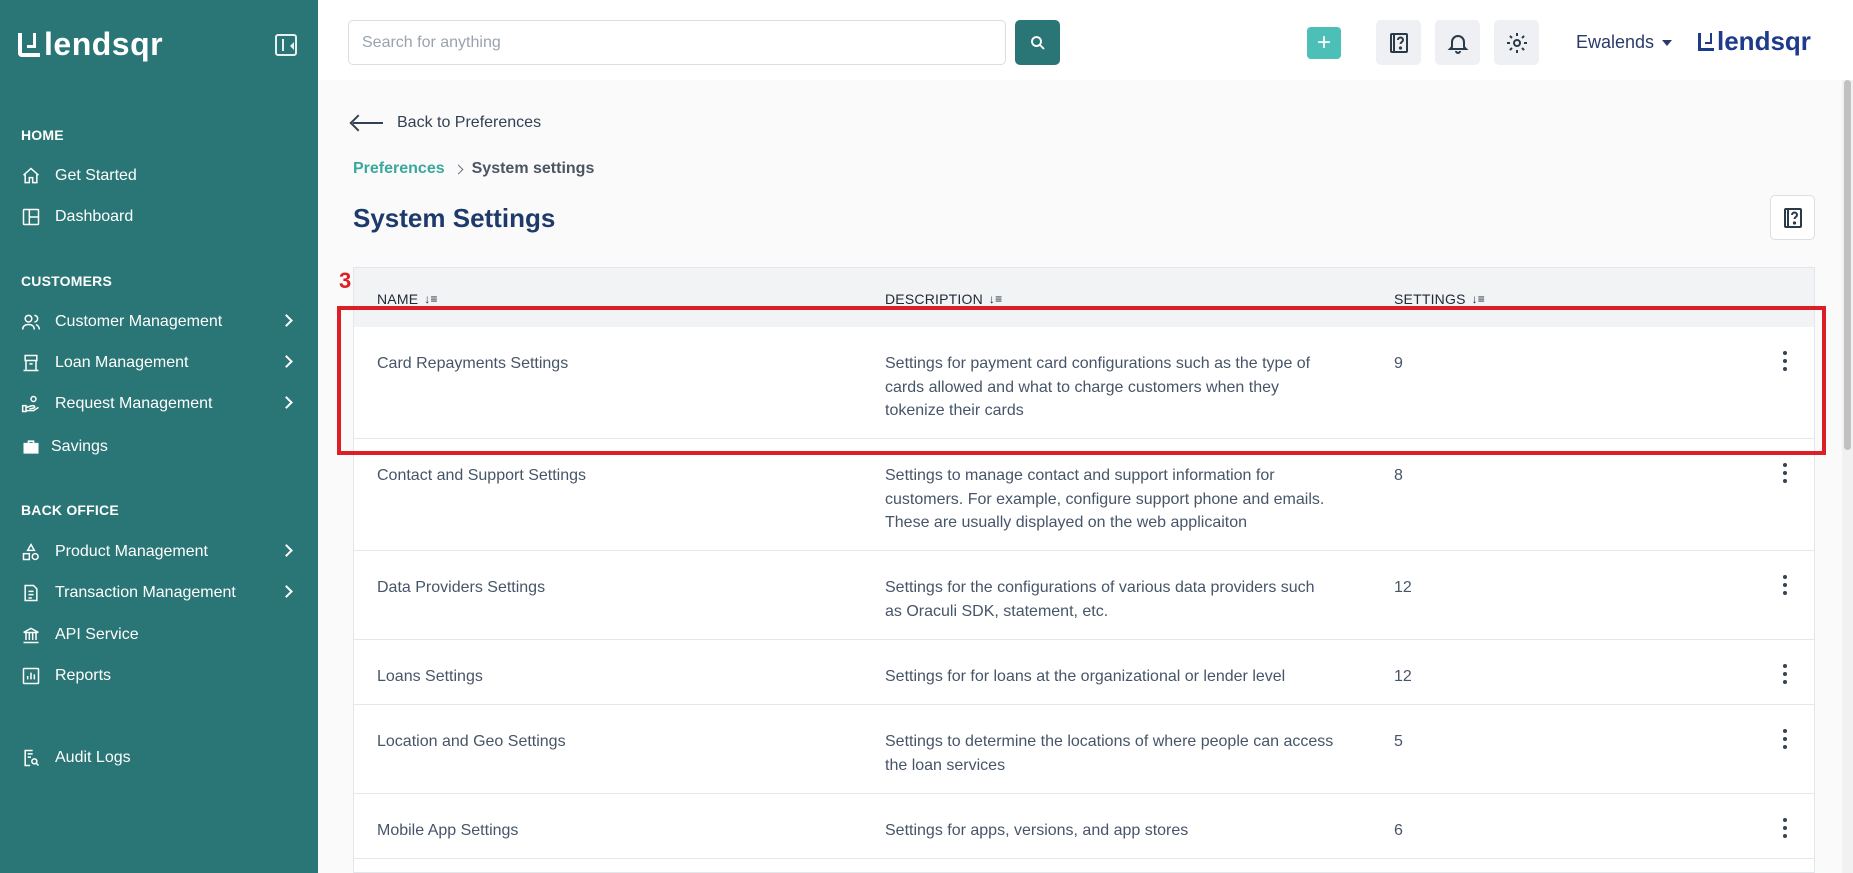 The image size is (1853, 873). I want to click on help-button, so click(1398, 42).